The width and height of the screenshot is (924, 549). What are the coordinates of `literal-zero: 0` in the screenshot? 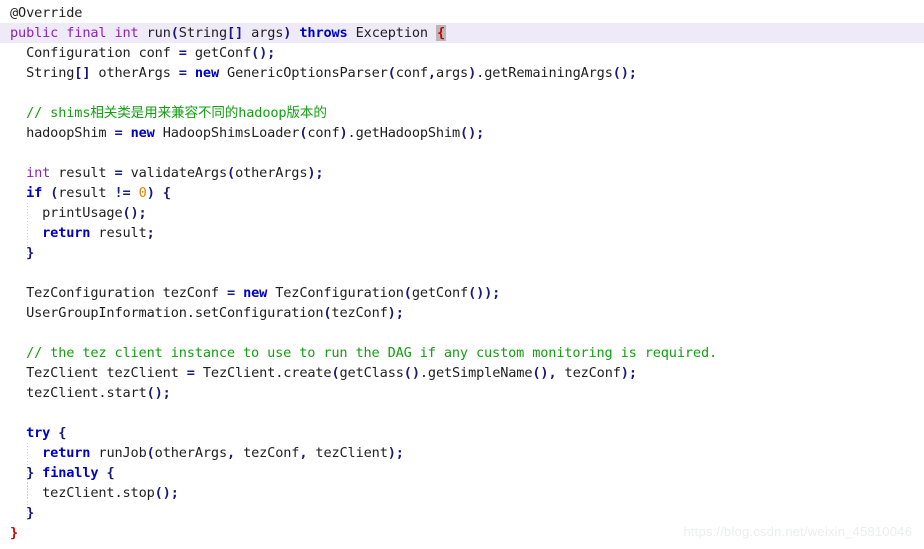 It's located at (142, 193).